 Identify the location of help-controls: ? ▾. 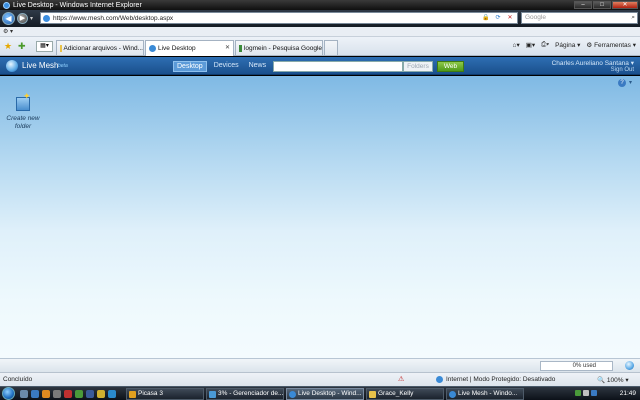
(624, 83).